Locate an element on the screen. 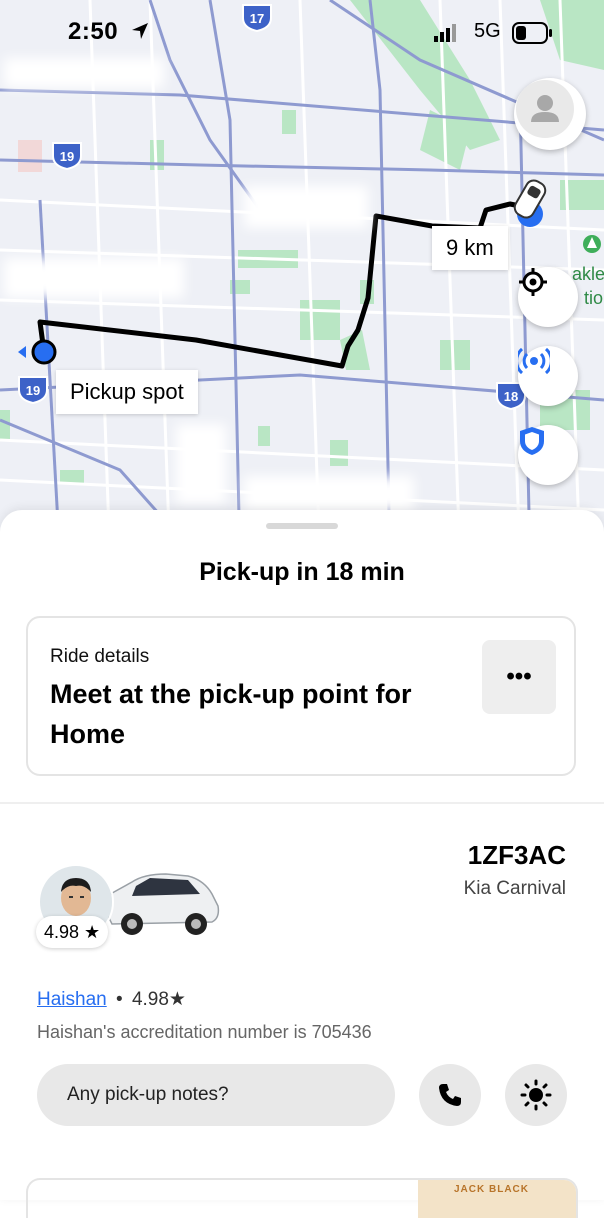 This screenshot has width=604, height=1218. driver-name-link: Haishan is located at coordinates (72, 999).